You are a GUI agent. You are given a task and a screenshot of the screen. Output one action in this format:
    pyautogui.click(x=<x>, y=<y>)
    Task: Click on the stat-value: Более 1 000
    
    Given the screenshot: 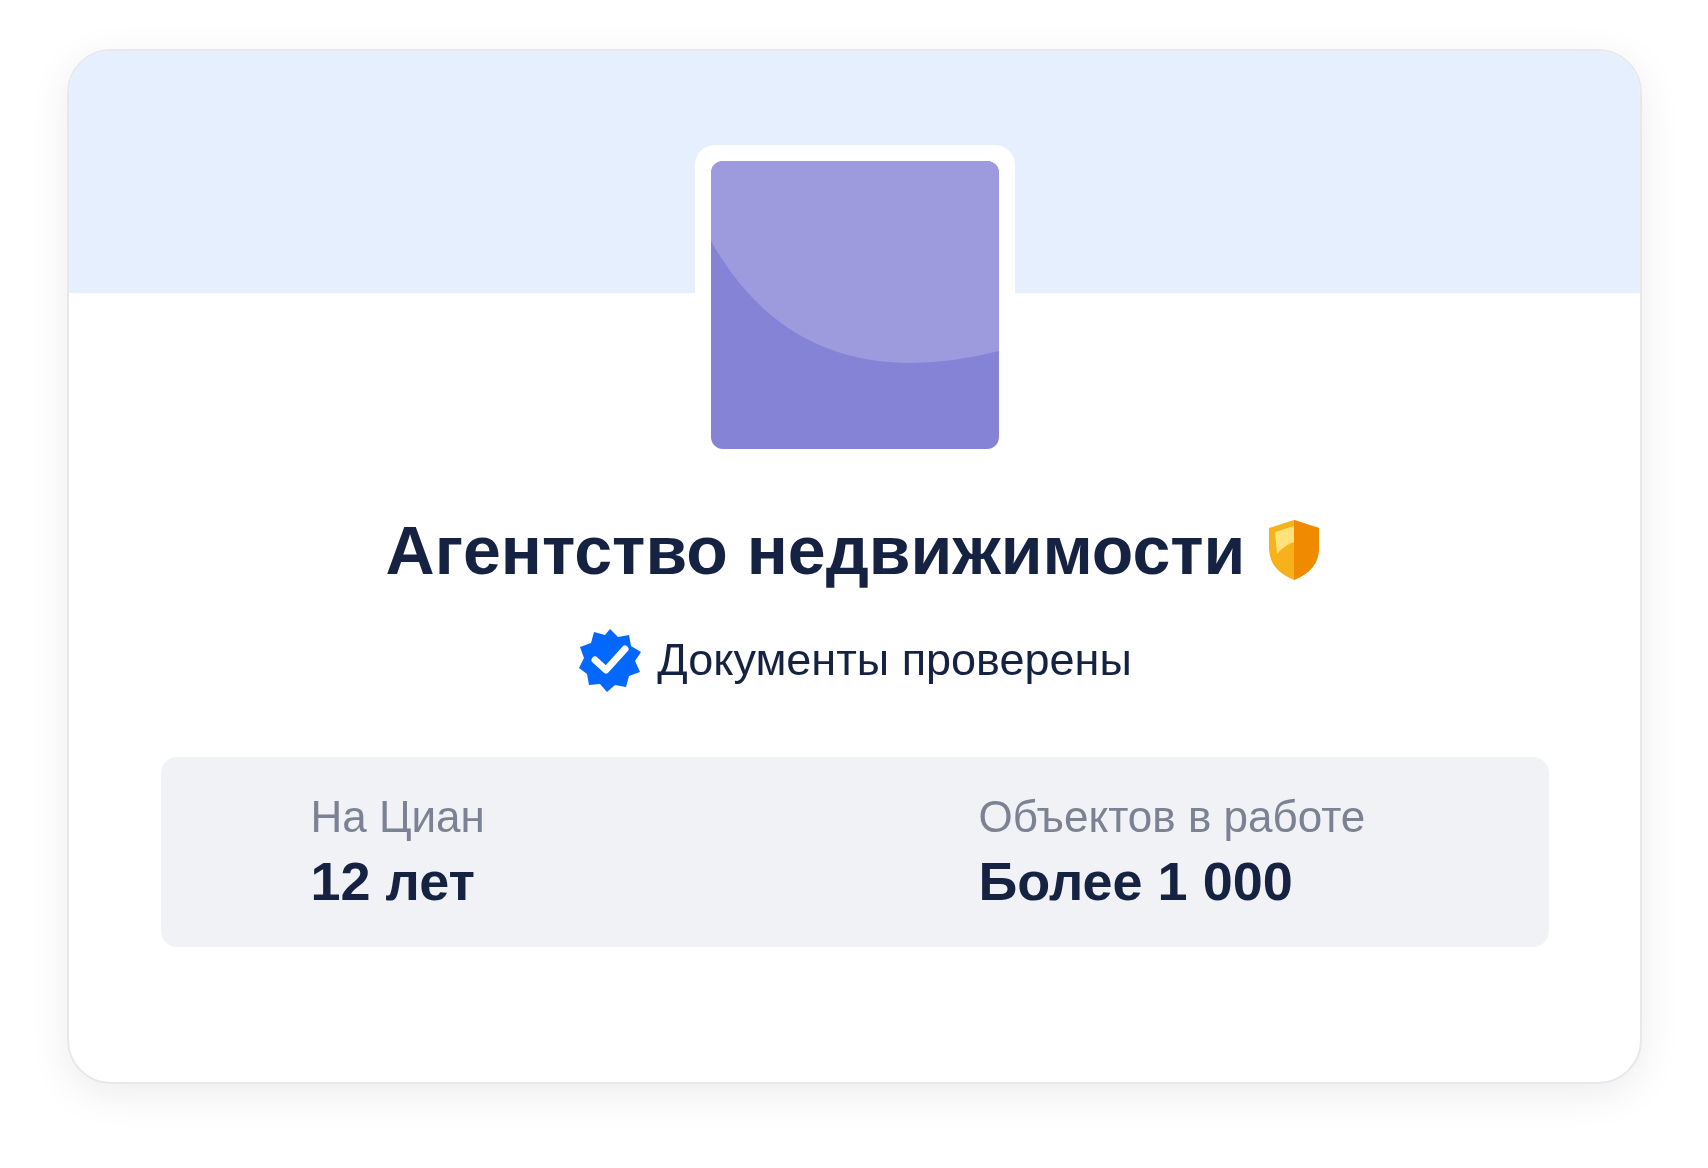 What is the action you would take?
    pyautogui.click(x=1136, y=881)
    